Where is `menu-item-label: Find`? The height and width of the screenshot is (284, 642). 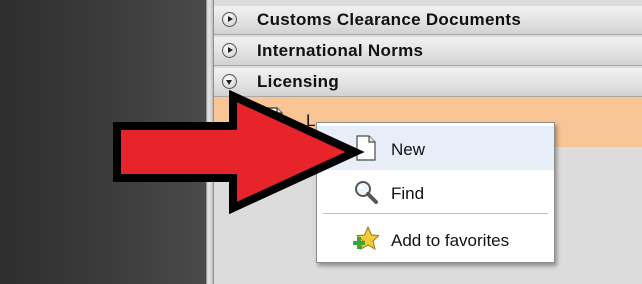
menu-item-label: Find is located at coordinates (408, 193).